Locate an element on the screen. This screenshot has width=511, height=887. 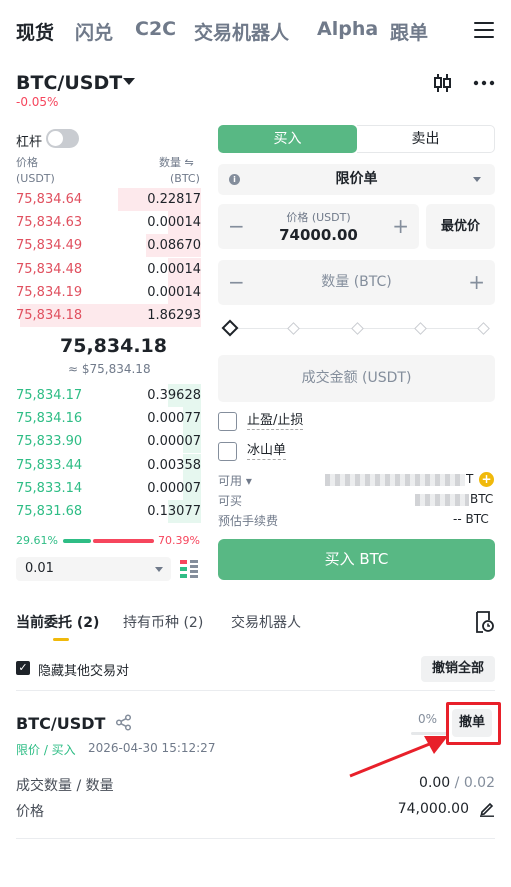
ask-quantity: 0.22817 is located at coordinates (174, 199).